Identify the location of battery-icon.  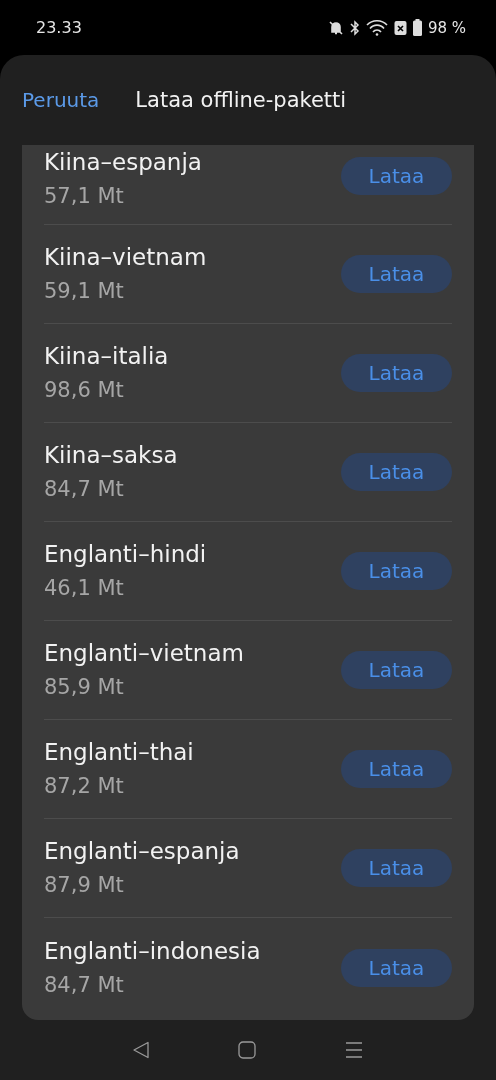
(417, 27).